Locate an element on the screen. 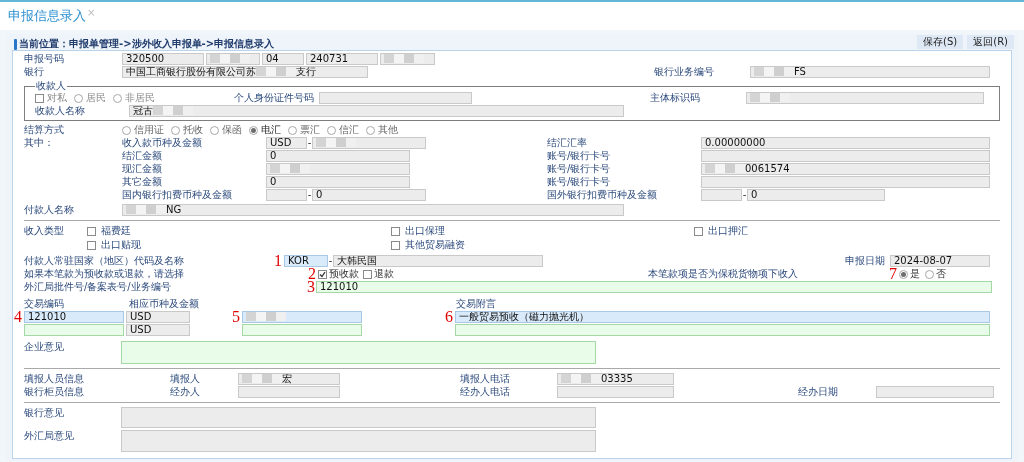  field-label: 外汇局批件号/备案表号/业务编号 is located at coordinates (98, 287).